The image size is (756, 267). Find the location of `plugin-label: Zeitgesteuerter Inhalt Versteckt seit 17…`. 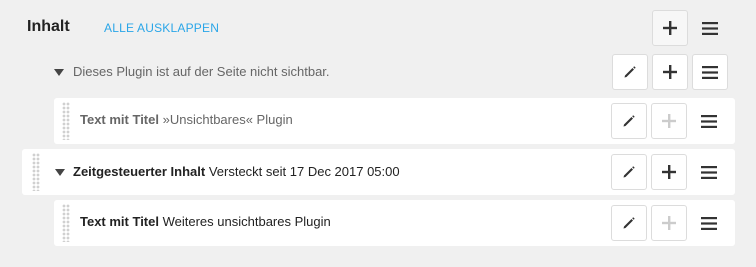

plugin-label: Zeitgesteuerter Inhalt Versteckt seit 17… is located at coordinates (236, 172).